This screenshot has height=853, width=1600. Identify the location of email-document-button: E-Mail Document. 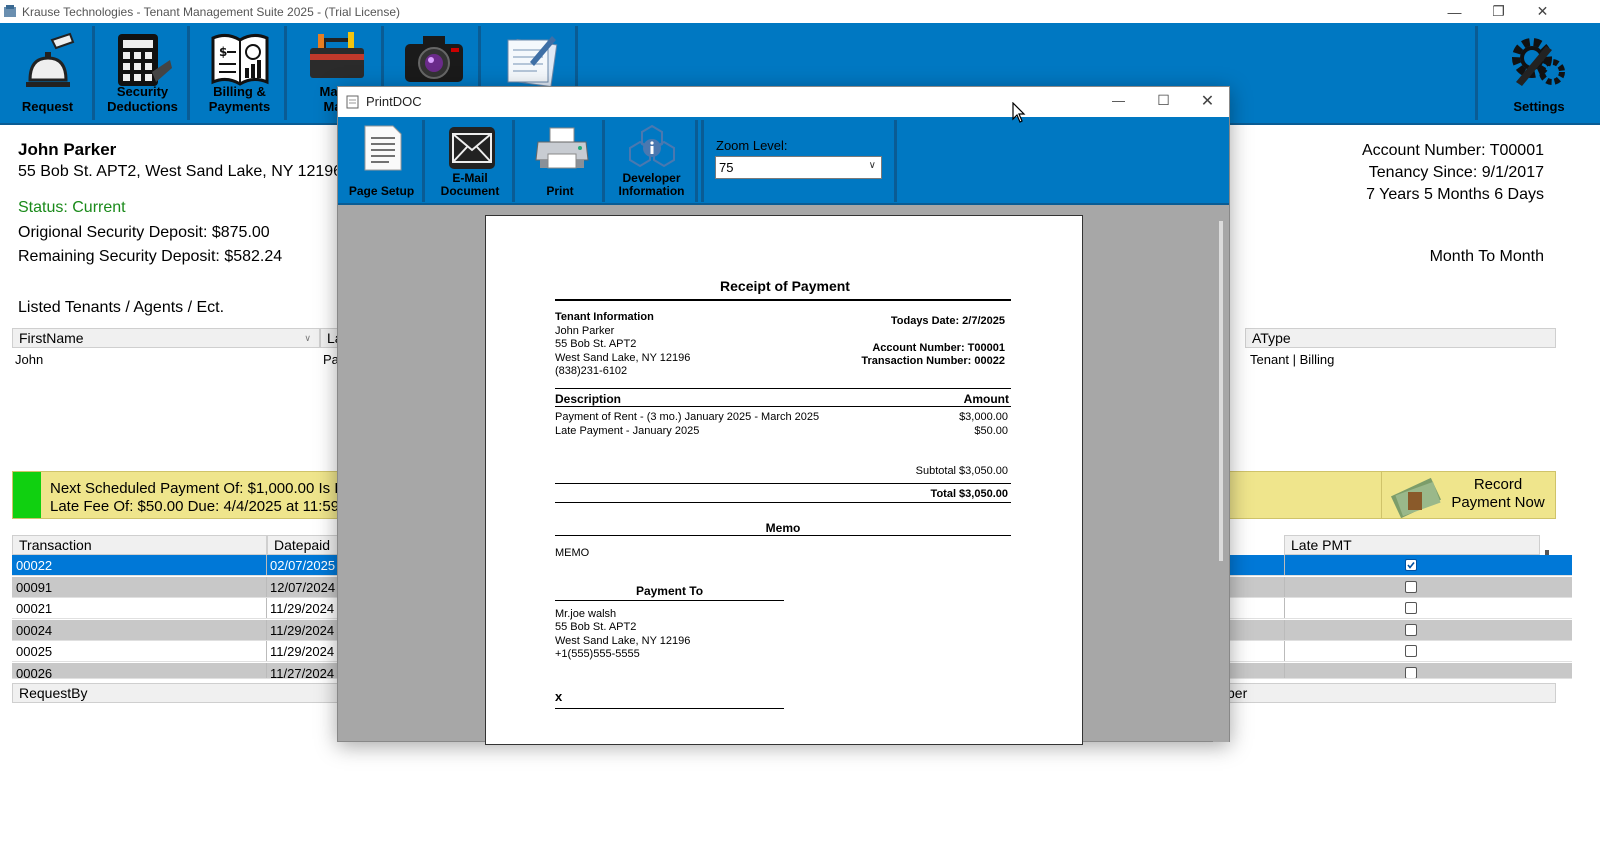
(471, 161).